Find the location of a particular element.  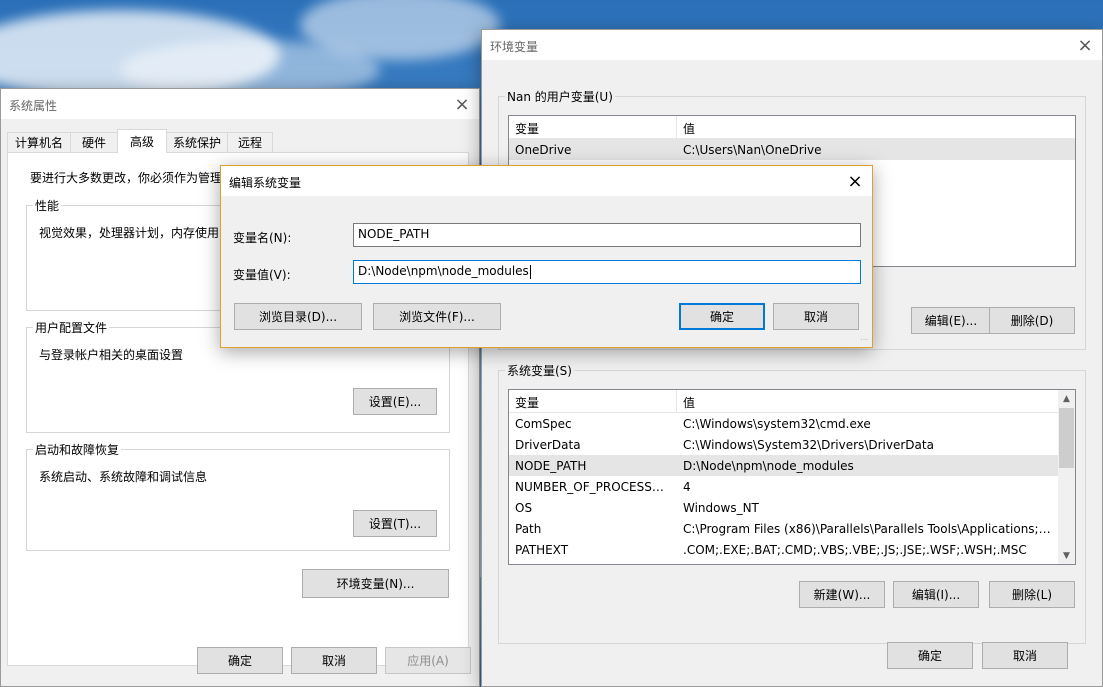

list-item: ComSpec C:\Windows\system32\cmd.exe is located at coordinates (783, 423).